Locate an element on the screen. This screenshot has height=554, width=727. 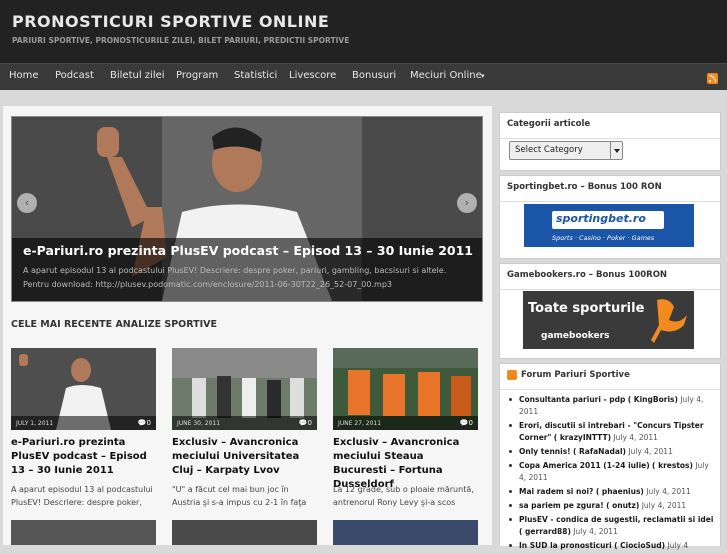
feed-author: ( RafaNadal) is located at coordinates (599, 451).